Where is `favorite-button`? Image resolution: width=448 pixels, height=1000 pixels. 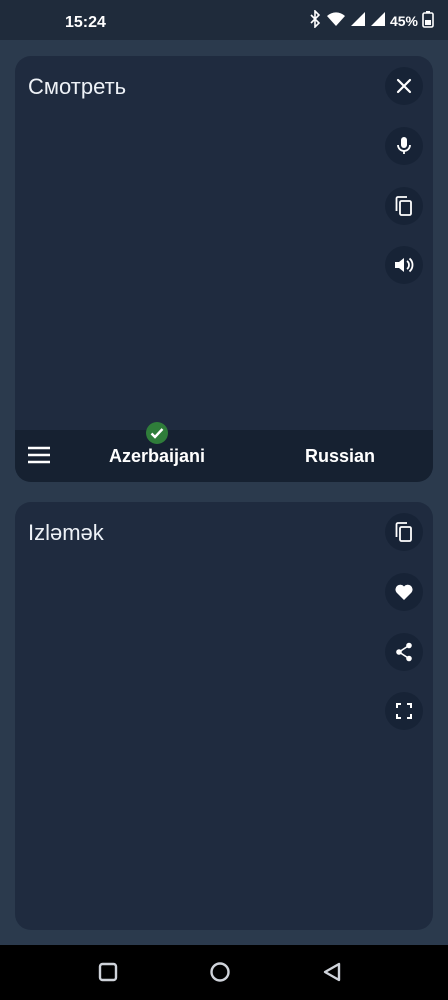 favorite-button is located at coordinates (404, 592).